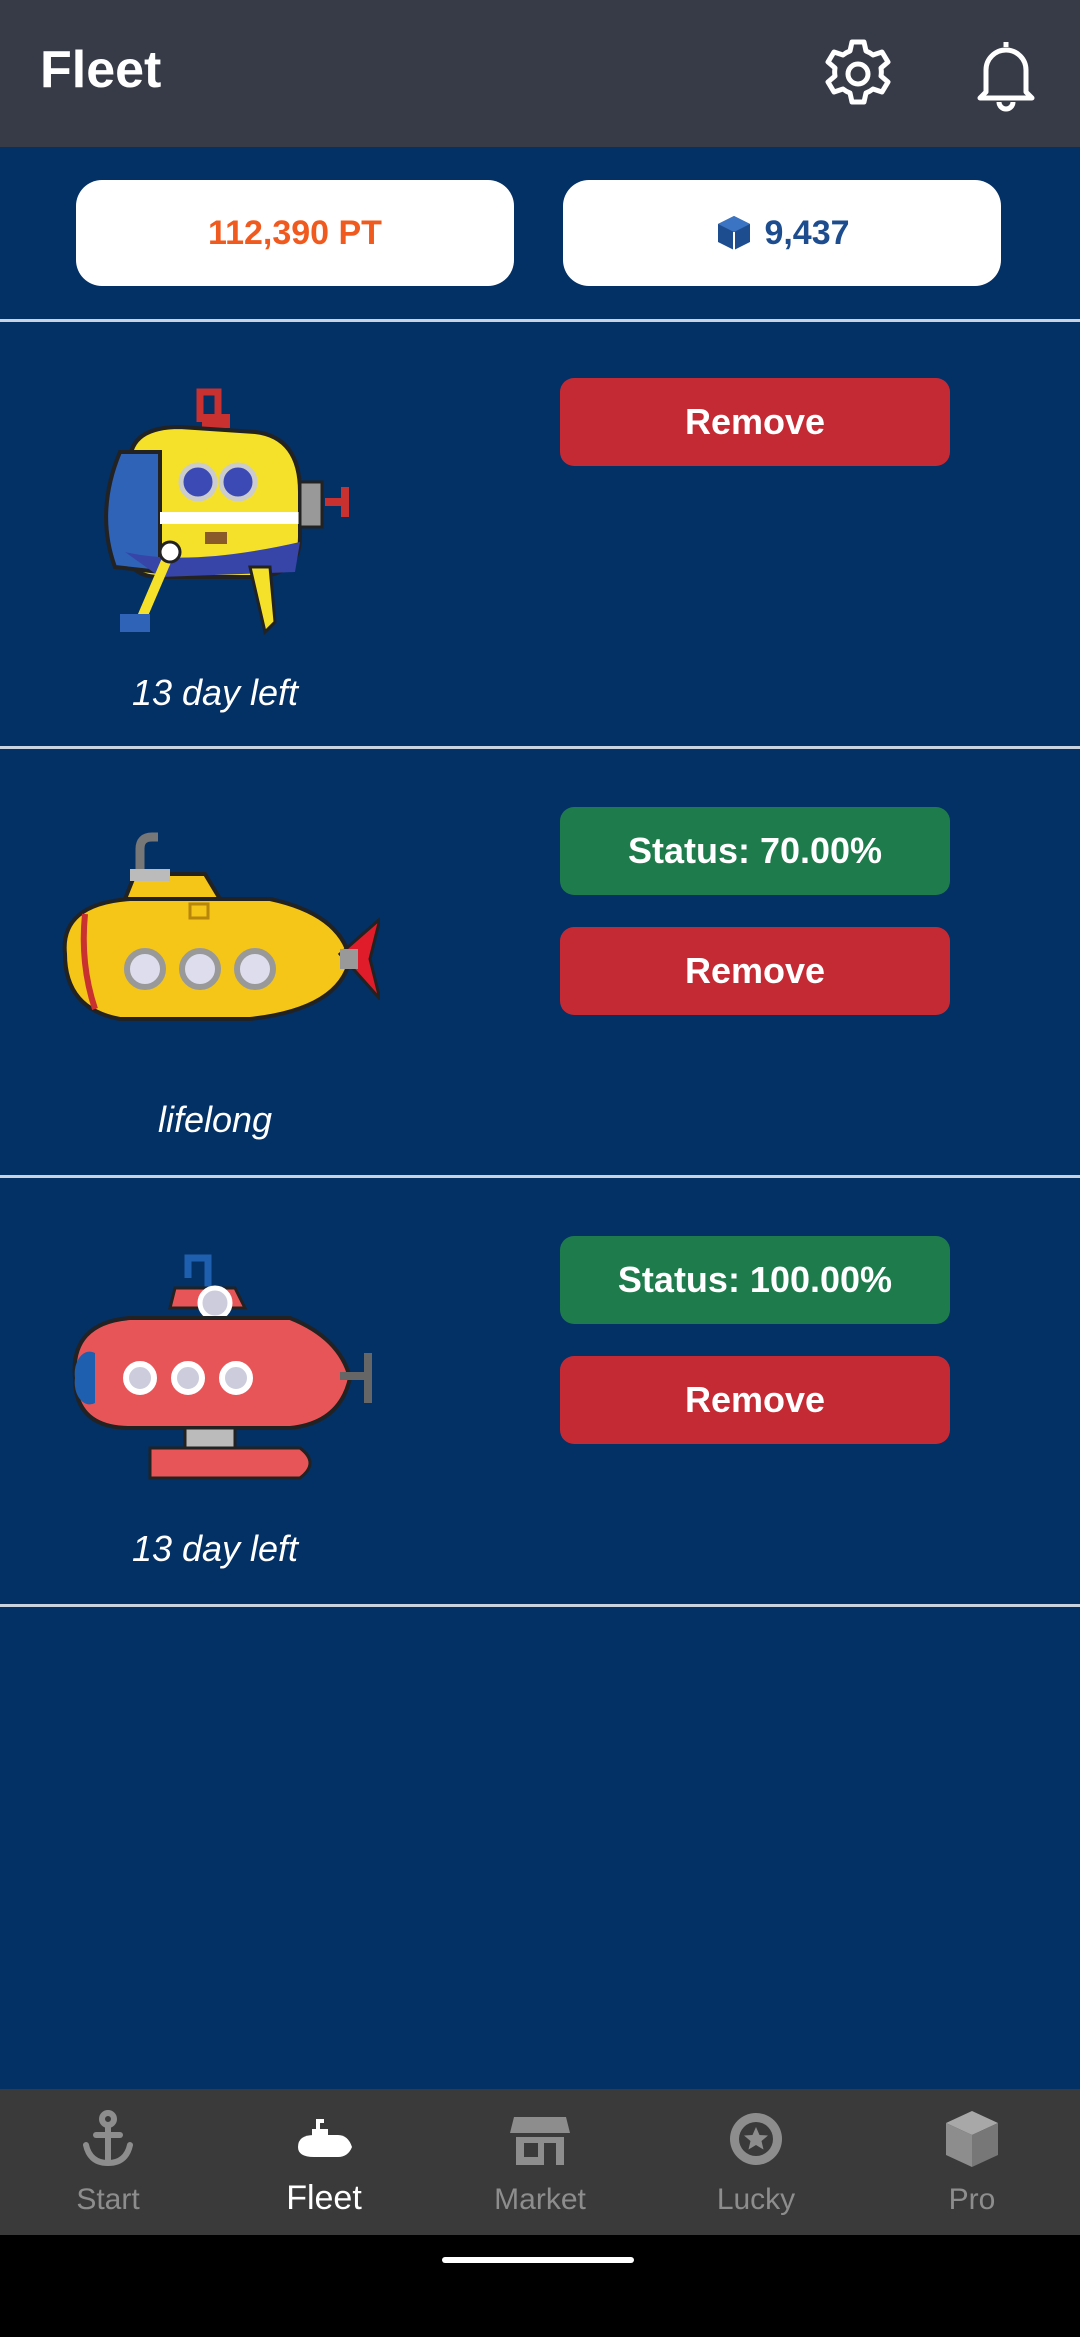 Image resolution: width=1080 pixels, height=2337 pixels. What do you see at coordinates (540, 2199) in the screenshot?
I see `tab-label: Market` at bounding box center [540, 2199].